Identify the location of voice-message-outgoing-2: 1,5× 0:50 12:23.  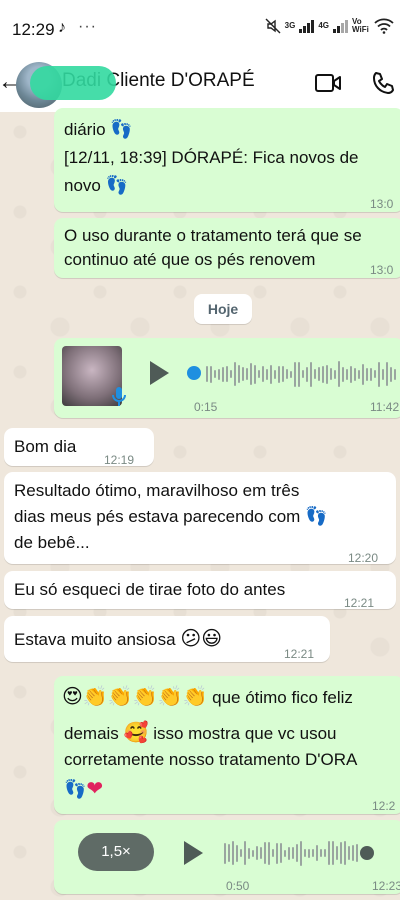
(227, 857).